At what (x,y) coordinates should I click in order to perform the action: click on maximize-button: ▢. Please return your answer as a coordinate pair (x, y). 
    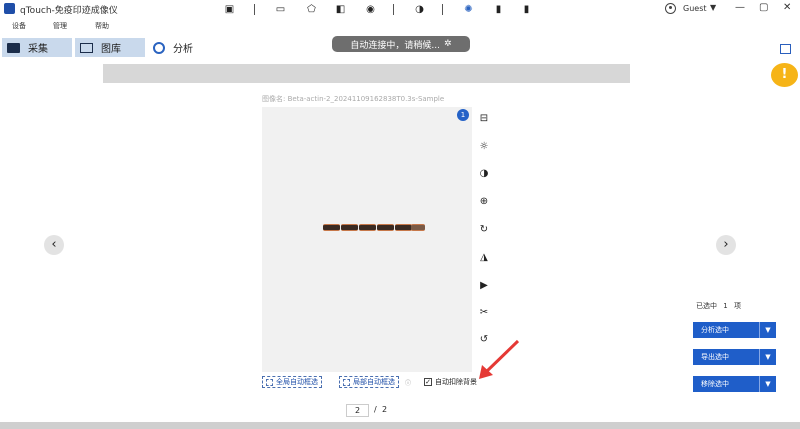
    Looking at the image, I should click on (763, 7).